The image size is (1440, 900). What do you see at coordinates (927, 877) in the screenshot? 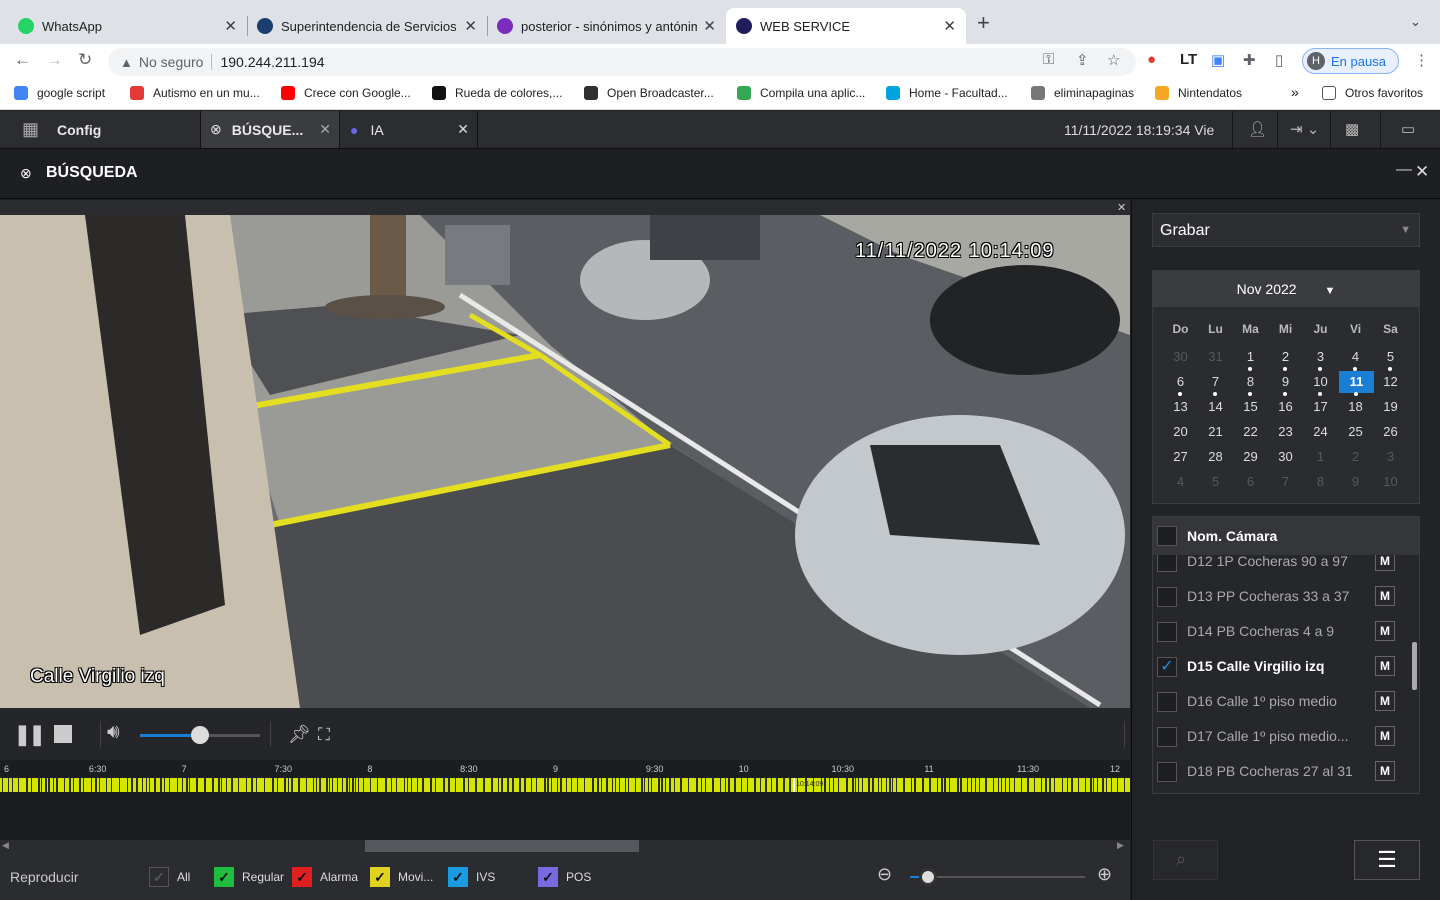
I see `zoom-slider-knob` at bounding box center [927, 877].